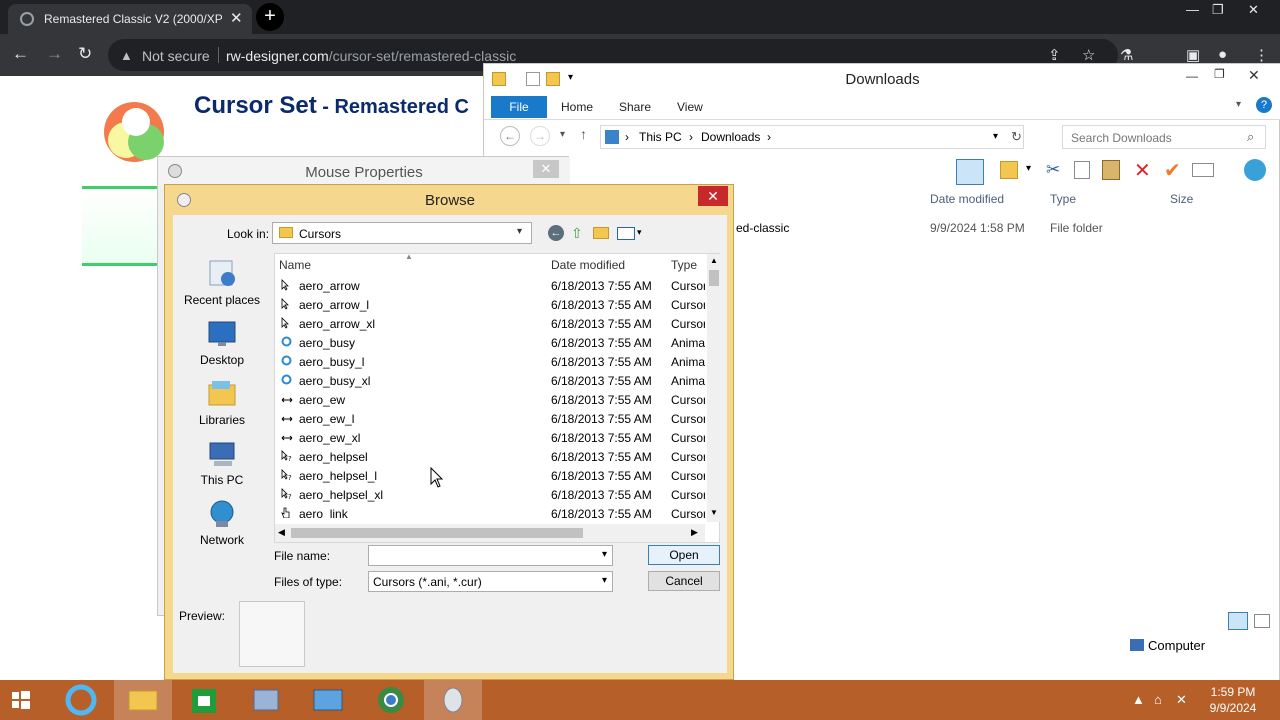  What do you see at coordinates (970, 172) in the screenshot?
I see `preview-pane-icon` at bounding box center [970, 172].